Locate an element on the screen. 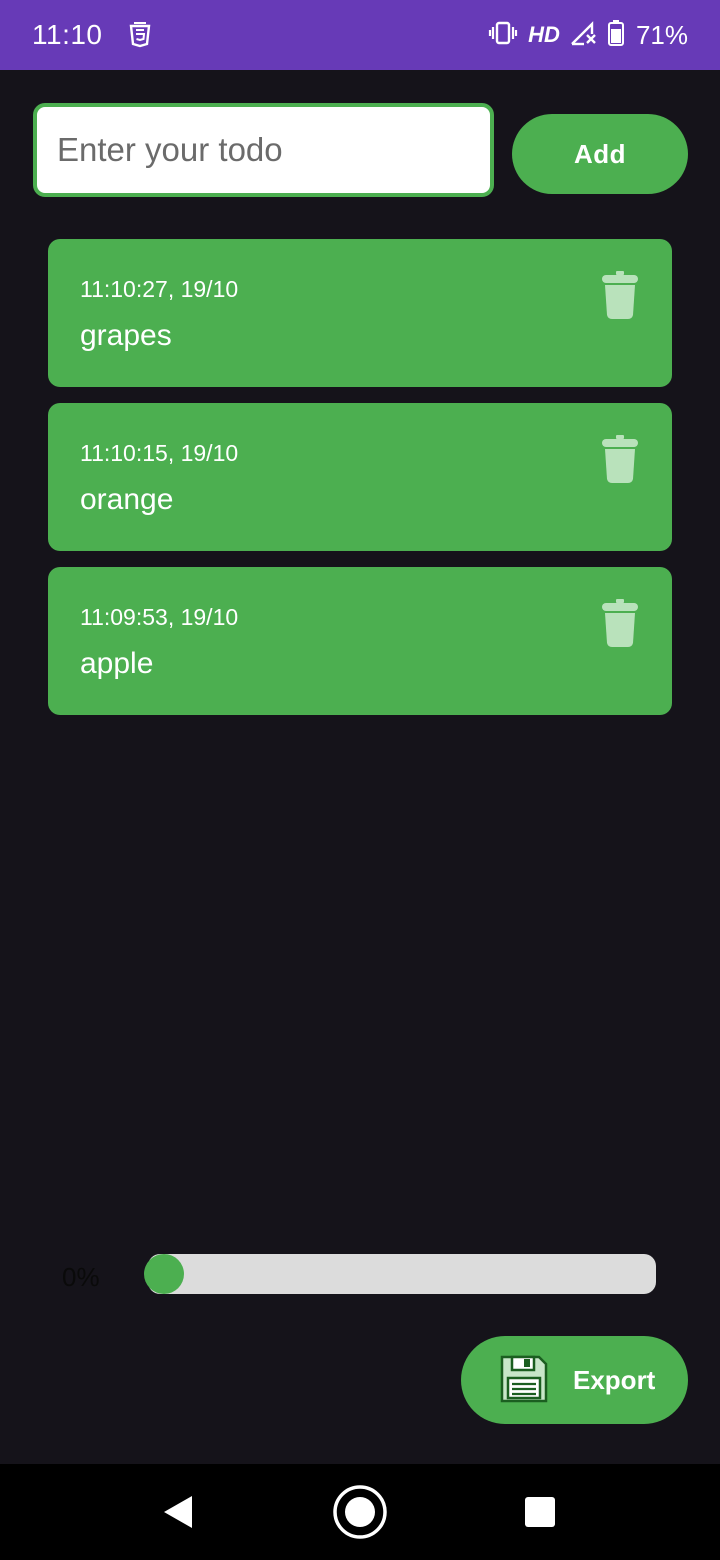 Image resolution: width=720 pixels, height=1560 pixels. export-label: Export is located at coordinates (614, 1379).